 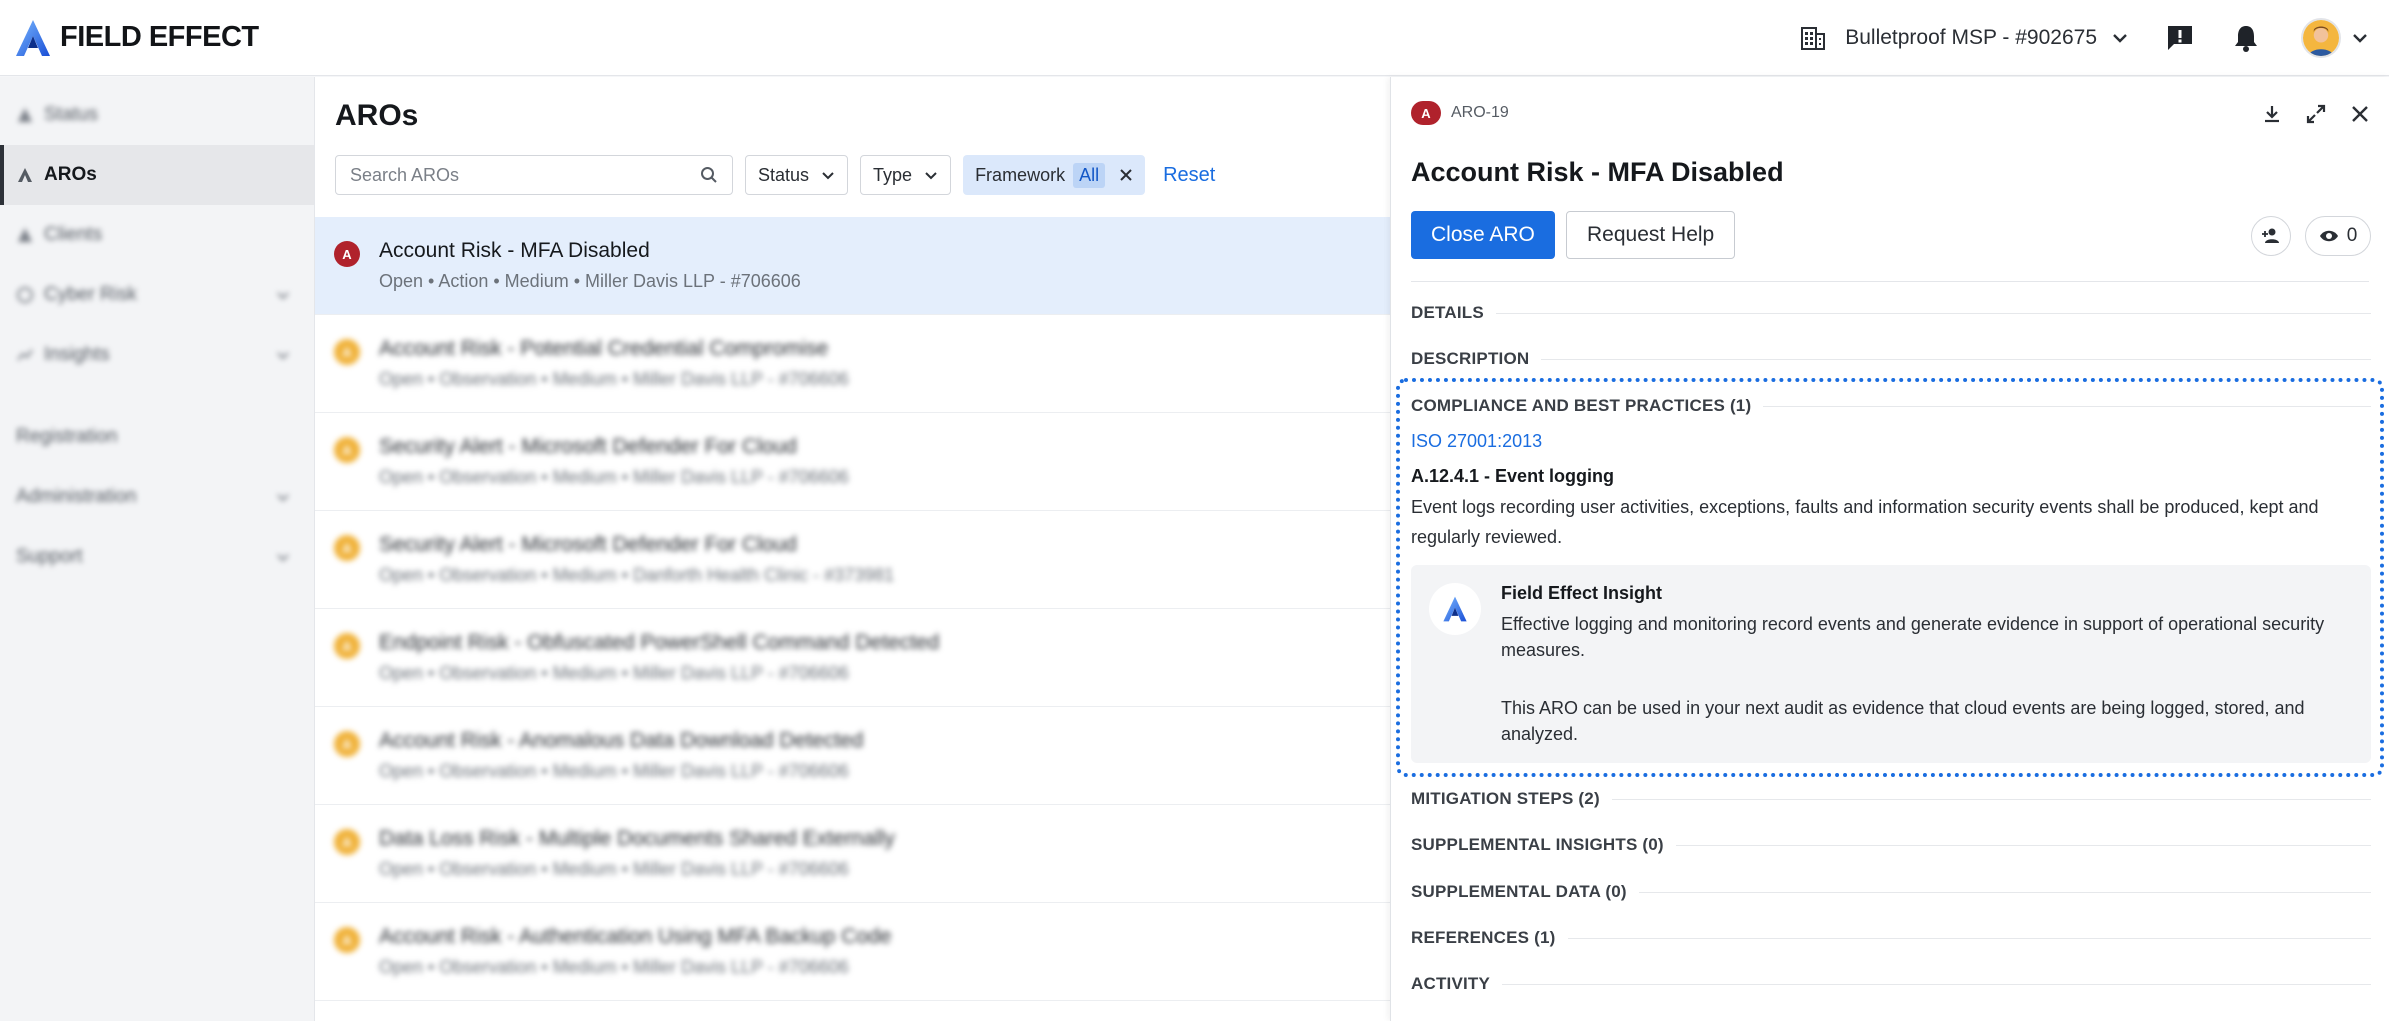 What do you see at coordinates (77, 354) in the screenshot?
I see `sidebar-item-label: Insights` at bounding box center [77, 354].